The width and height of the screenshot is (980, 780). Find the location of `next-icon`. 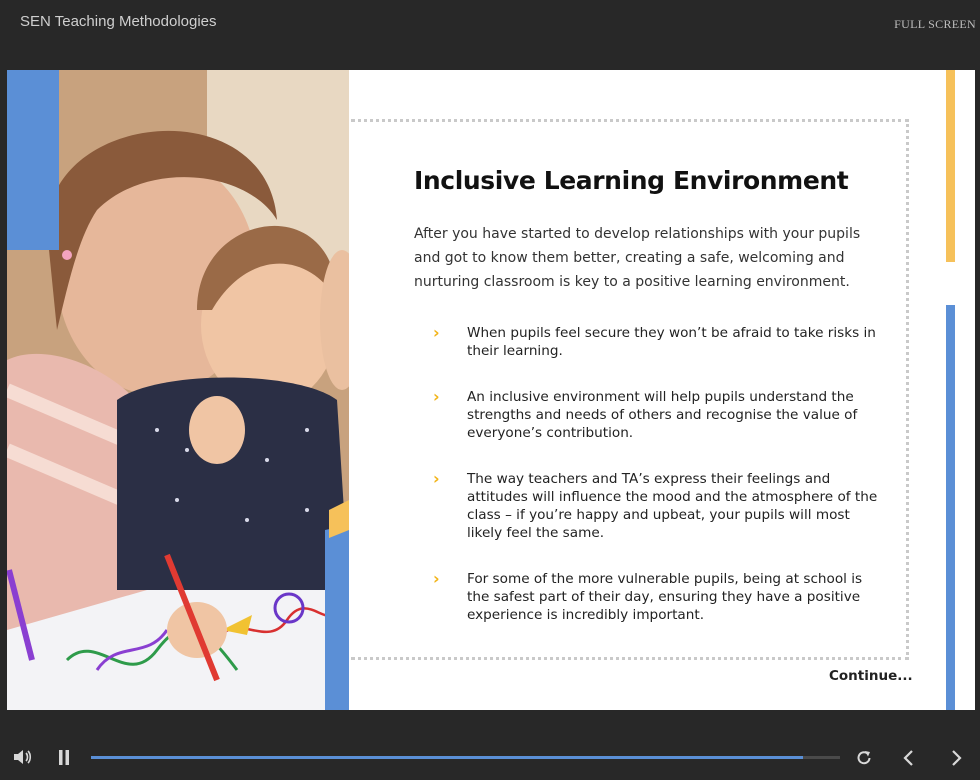

next-icon is located at coordinates (956, 760).